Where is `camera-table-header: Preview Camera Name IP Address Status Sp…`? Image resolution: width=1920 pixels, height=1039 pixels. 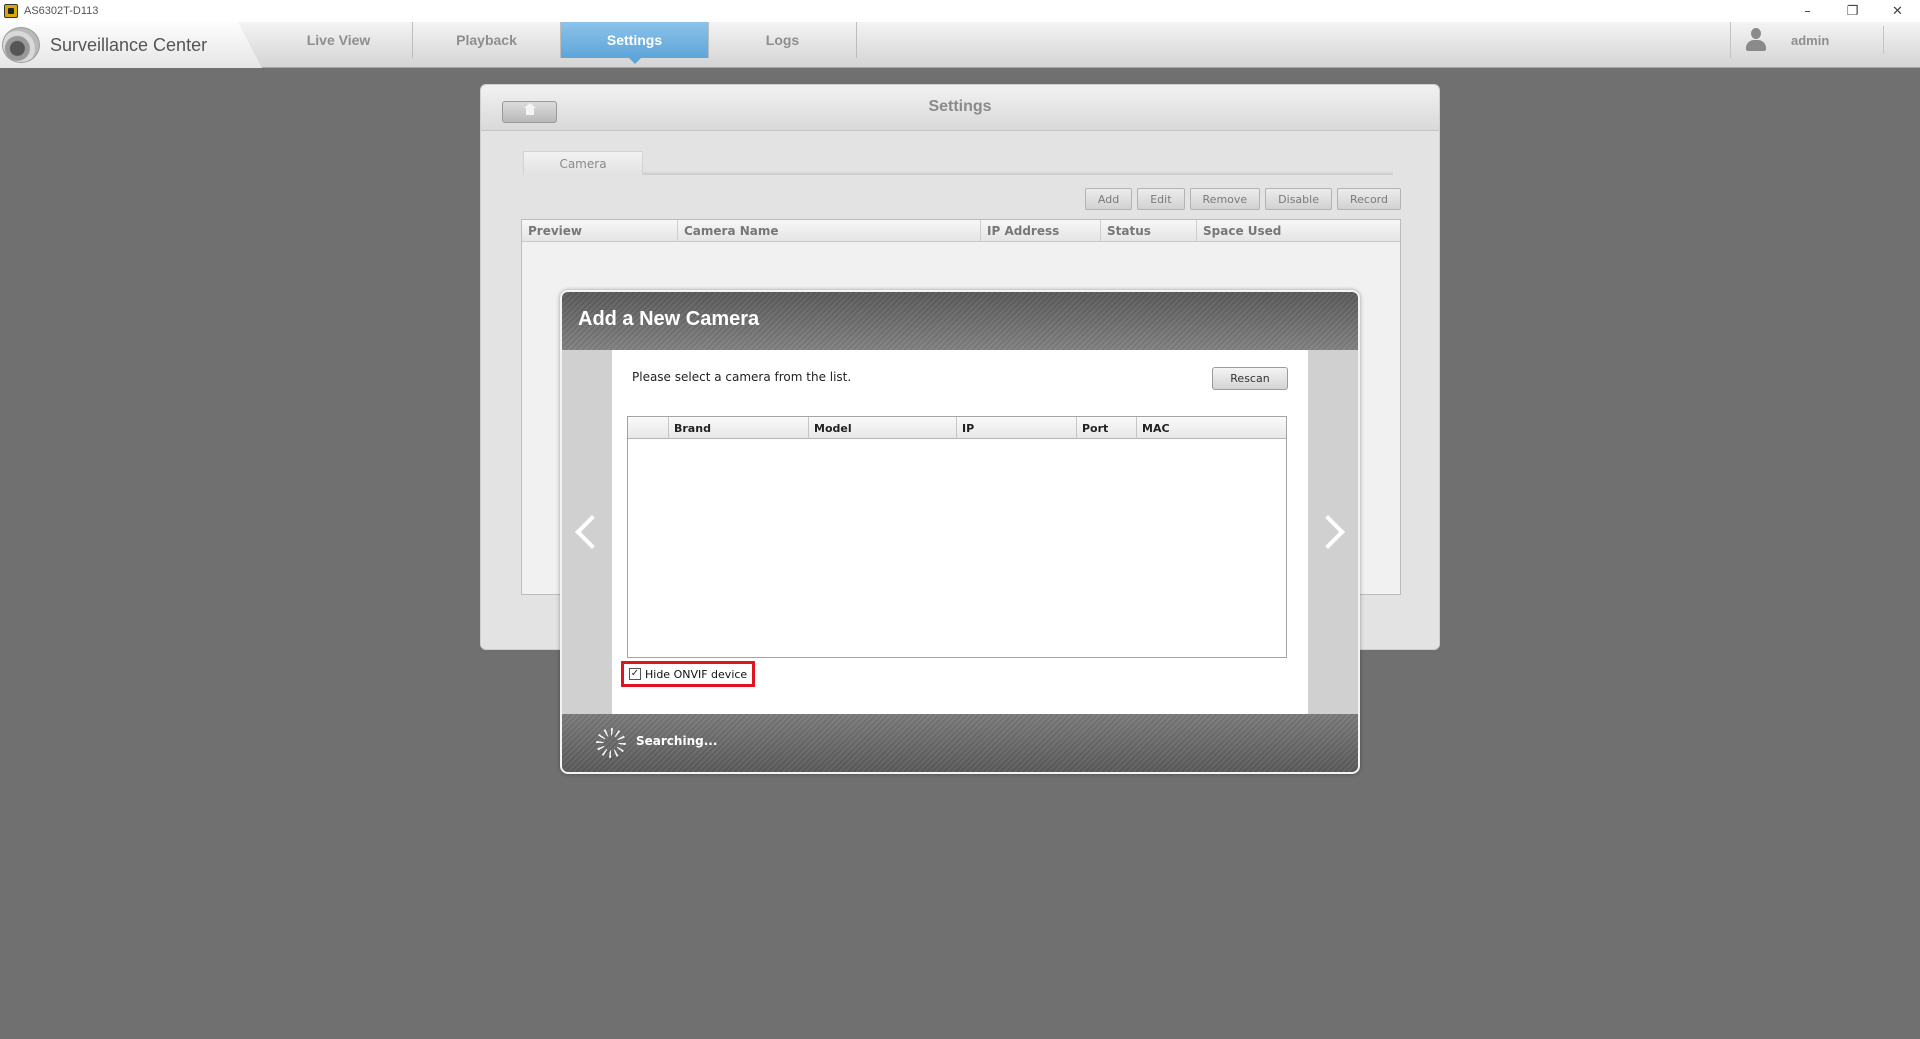 camera-table-header: Preview Camera Name IP Address Status Sp… is located at coordinates (961, 231).